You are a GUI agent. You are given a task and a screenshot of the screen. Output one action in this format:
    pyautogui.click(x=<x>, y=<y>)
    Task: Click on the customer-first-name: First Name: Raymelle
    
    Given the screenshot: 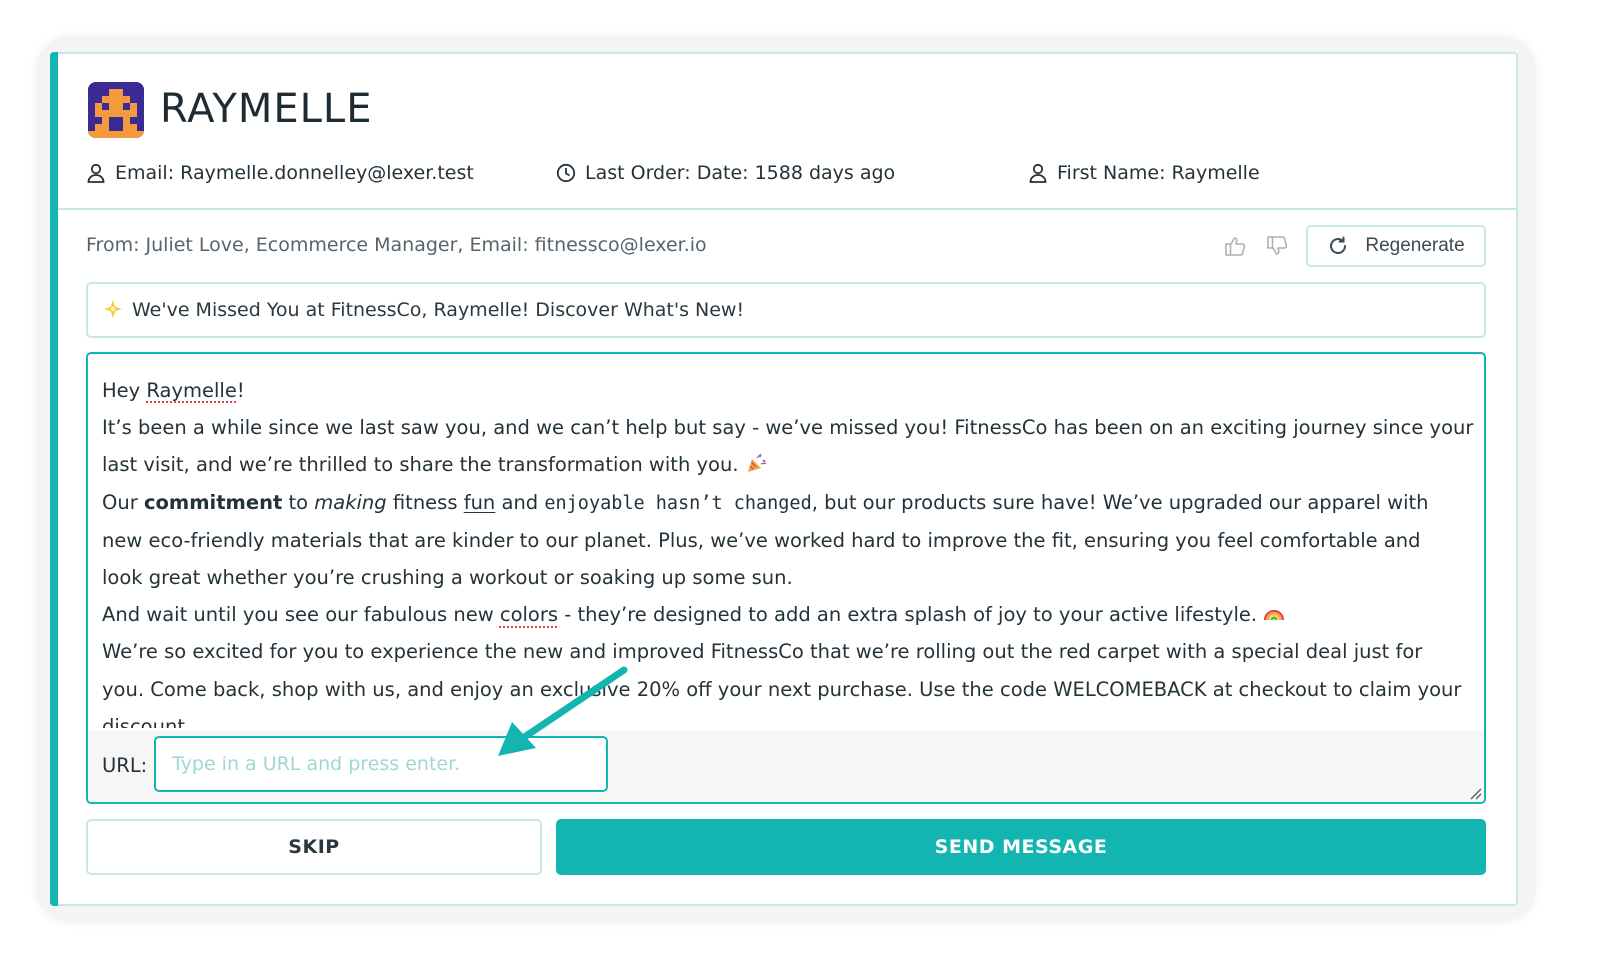 What is the action you would take?
    pyautogui.click(x=1144, y=173)
    